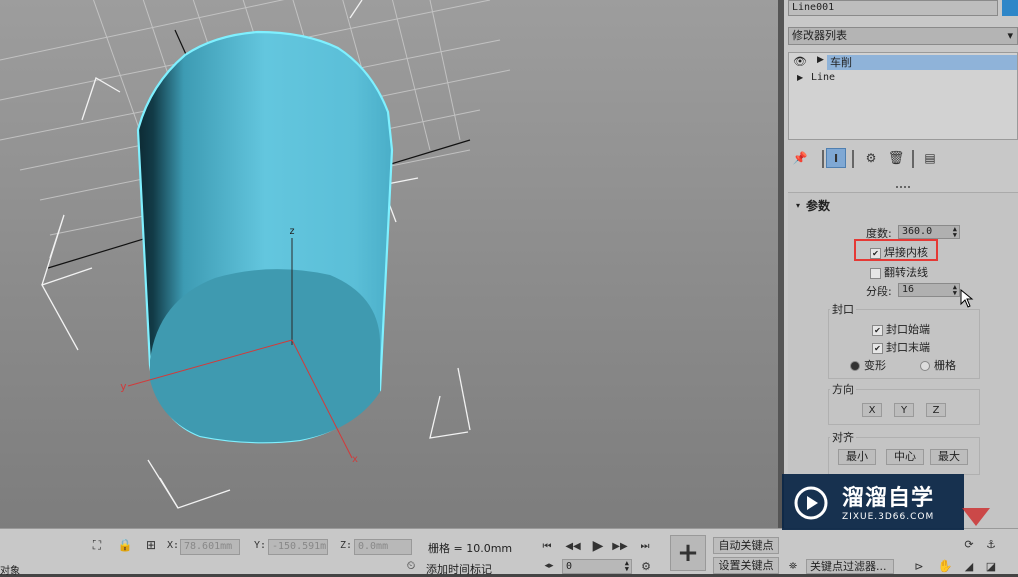 The height and width of the screenshot is (577, 1018). What do you see at coordinates (969, 544) in the screenshot?
I see `orbit-icon: ⟳` at bounding box center [969, 544].